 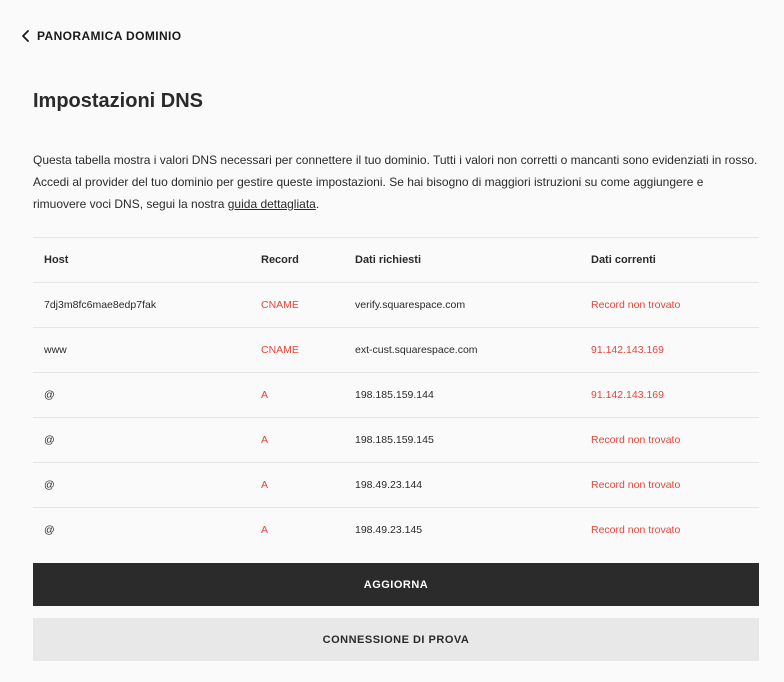 What do you see at coordinates (462, 530) in the screenshot?
I see `cell-required-data: 198.49.23.145` at bounding box center [462, 530].